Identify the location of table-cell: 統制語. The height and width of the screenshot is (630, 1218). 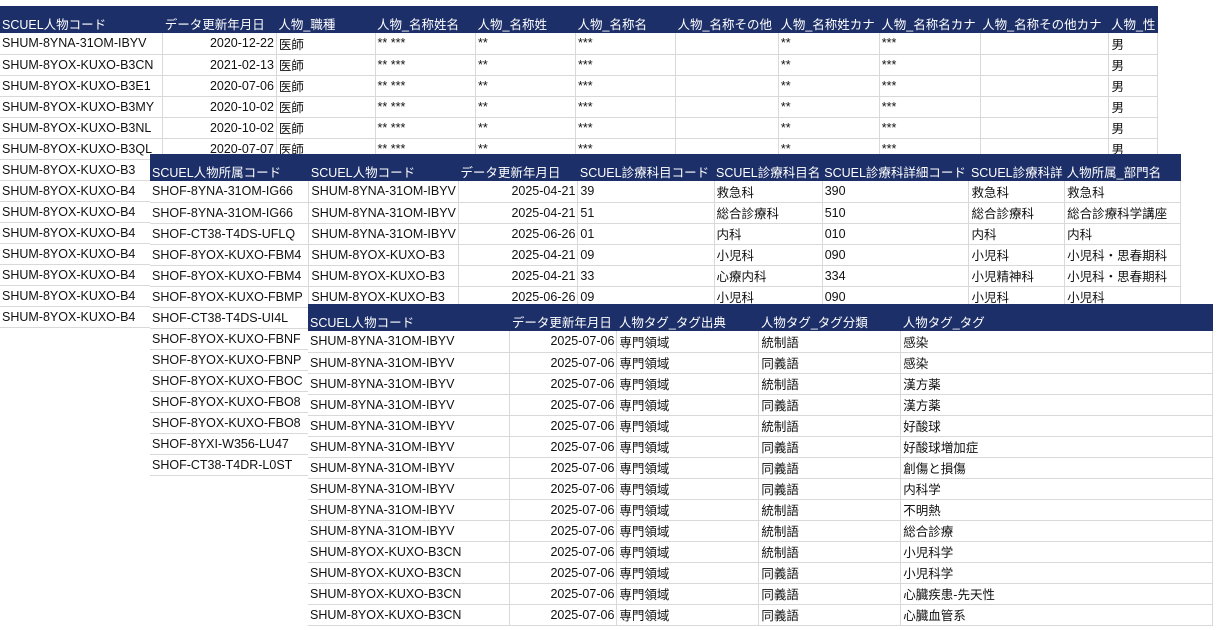
(830, 342).